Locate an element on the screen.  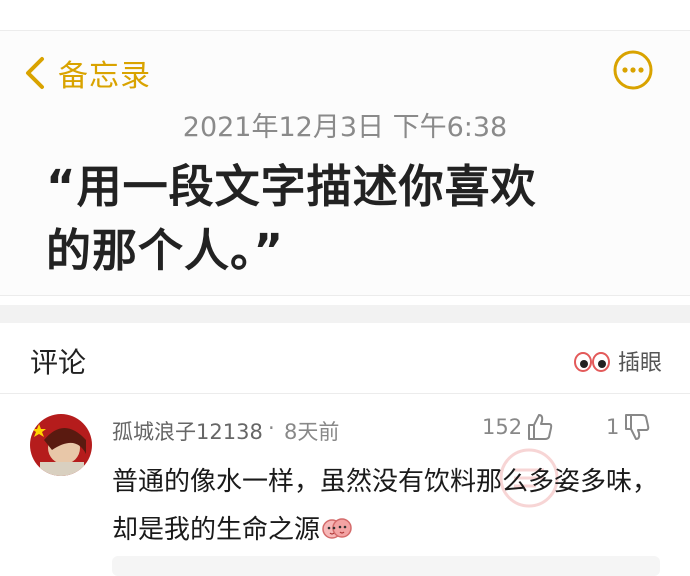
section-divider is located at coordinates (345, 314).